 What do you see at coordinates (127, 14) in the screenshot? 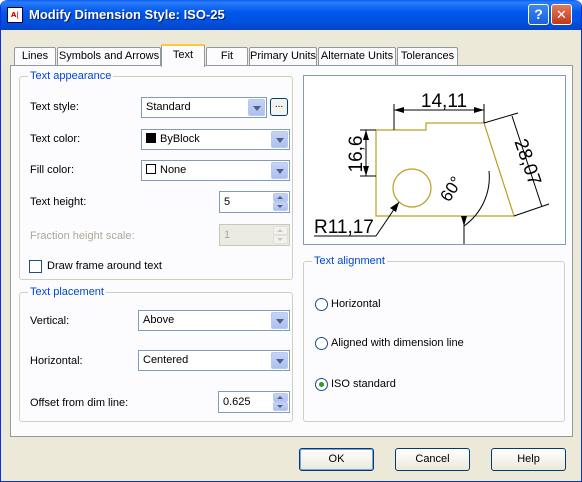
I see `window-title: Modify Dimension Style: ISO-25` at bounding box center [127, 14].